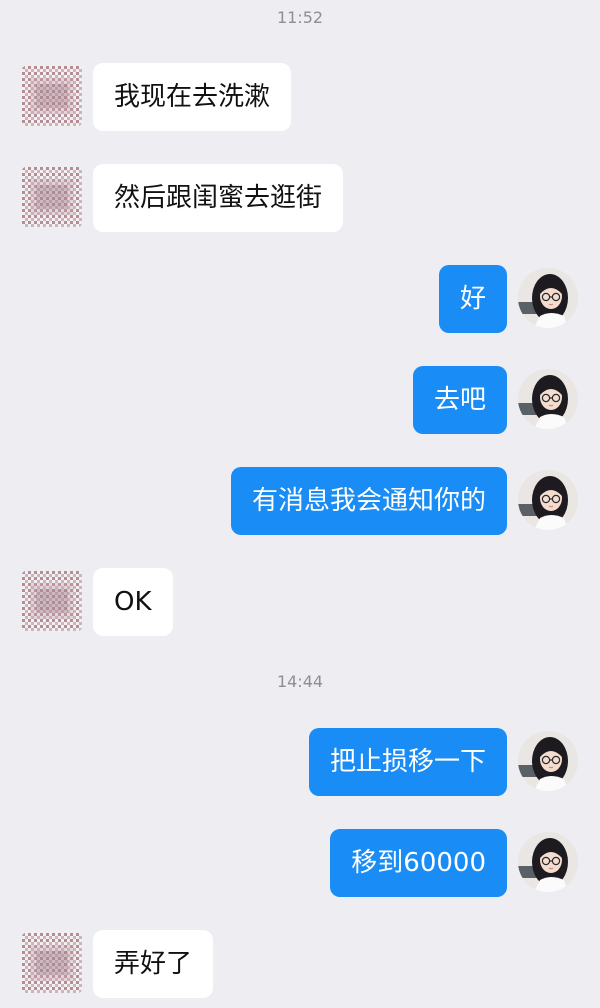 The width and height of the screenshot is (600, 1008). Describe the element at coordinates (300, 602) in the screenshot. I see `message-row-incoming: OK` at that location.